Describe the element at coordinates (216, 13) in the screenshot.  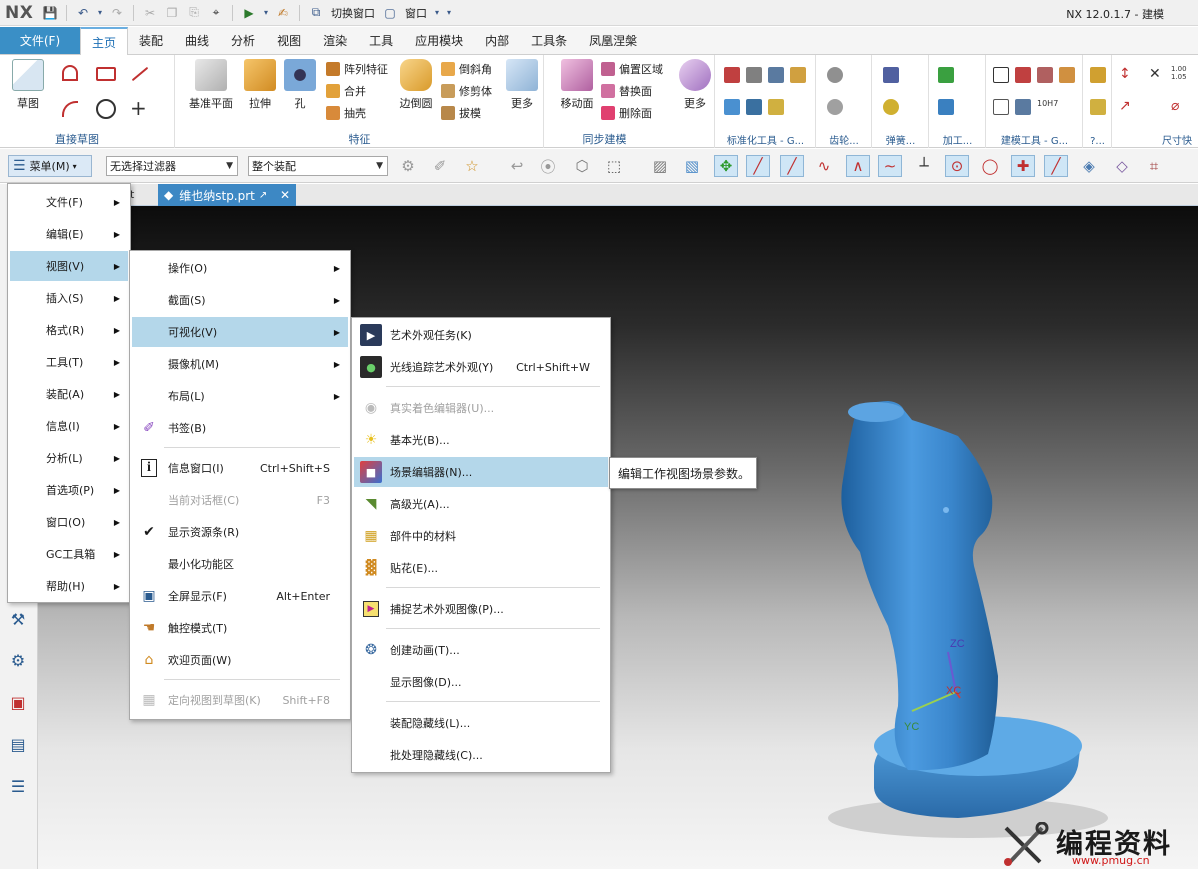
I see `repeat-command-icon: ⌖` at that location.